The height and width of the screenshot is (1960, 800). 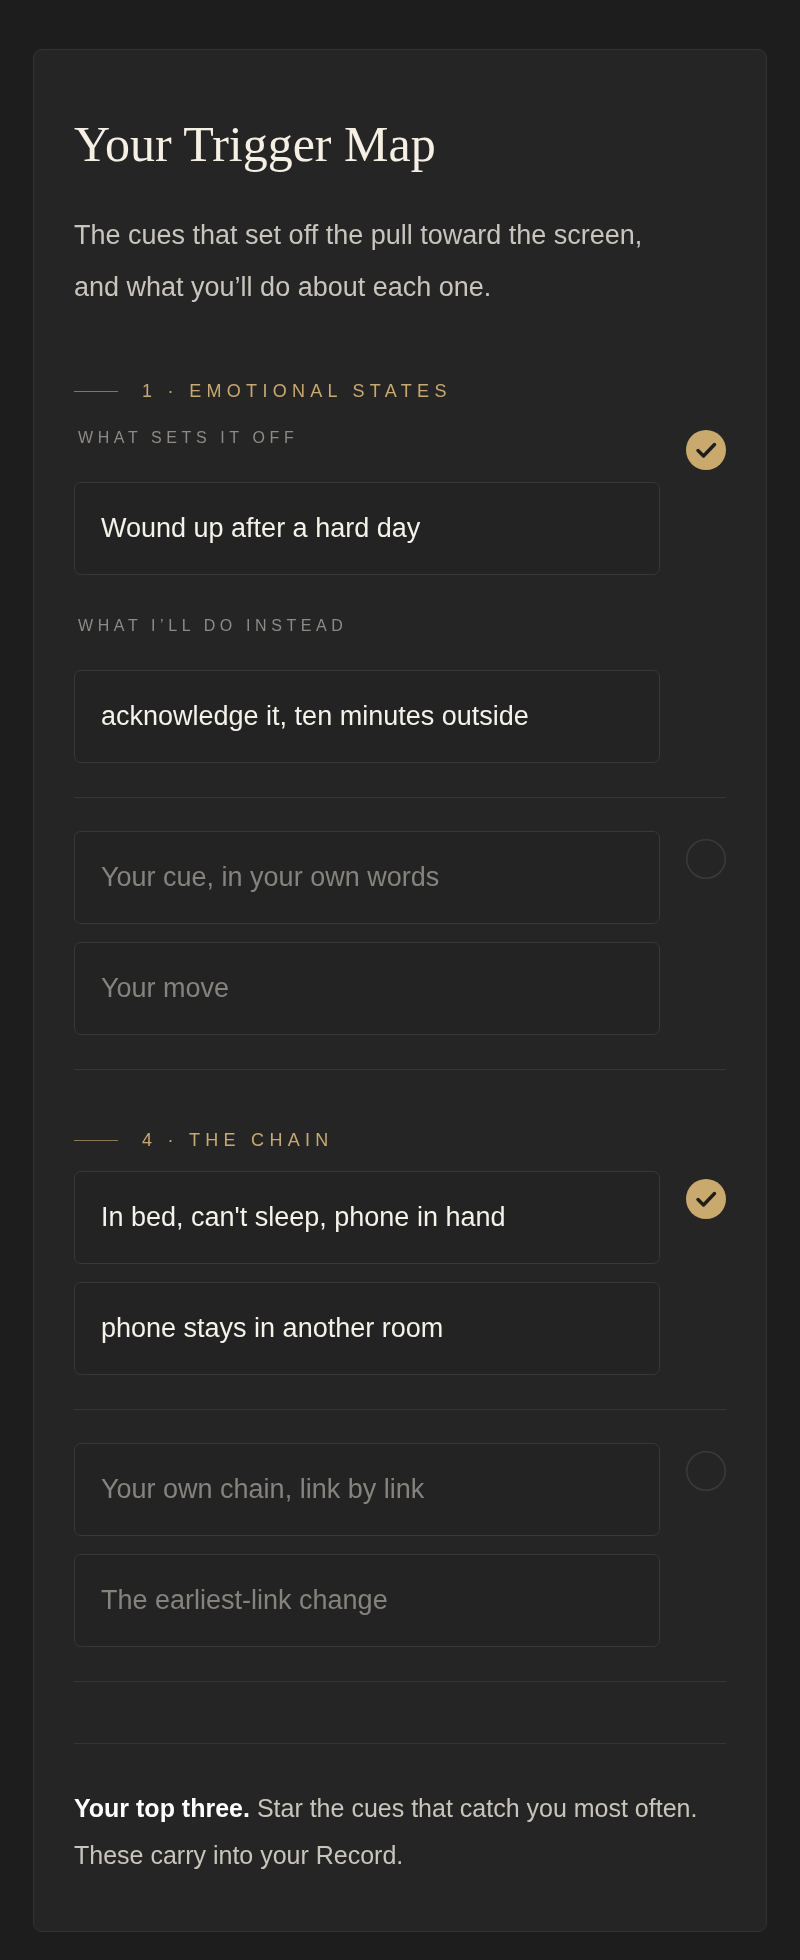 What do you see at coordinates (367, 1217) in the screenshot?
I see `cue-field: In bed, can't sleep, phone in hand` at bounding box center [367, 1217].